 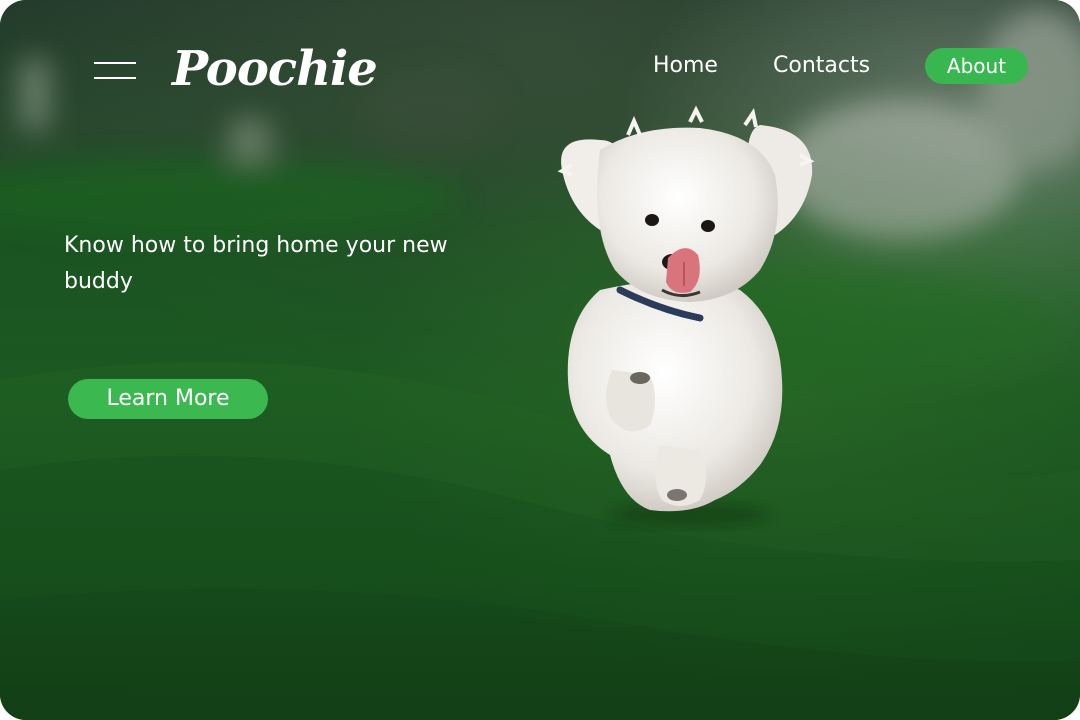 I want to click on hamburger-menu-icon, so click(x=115, y=71).